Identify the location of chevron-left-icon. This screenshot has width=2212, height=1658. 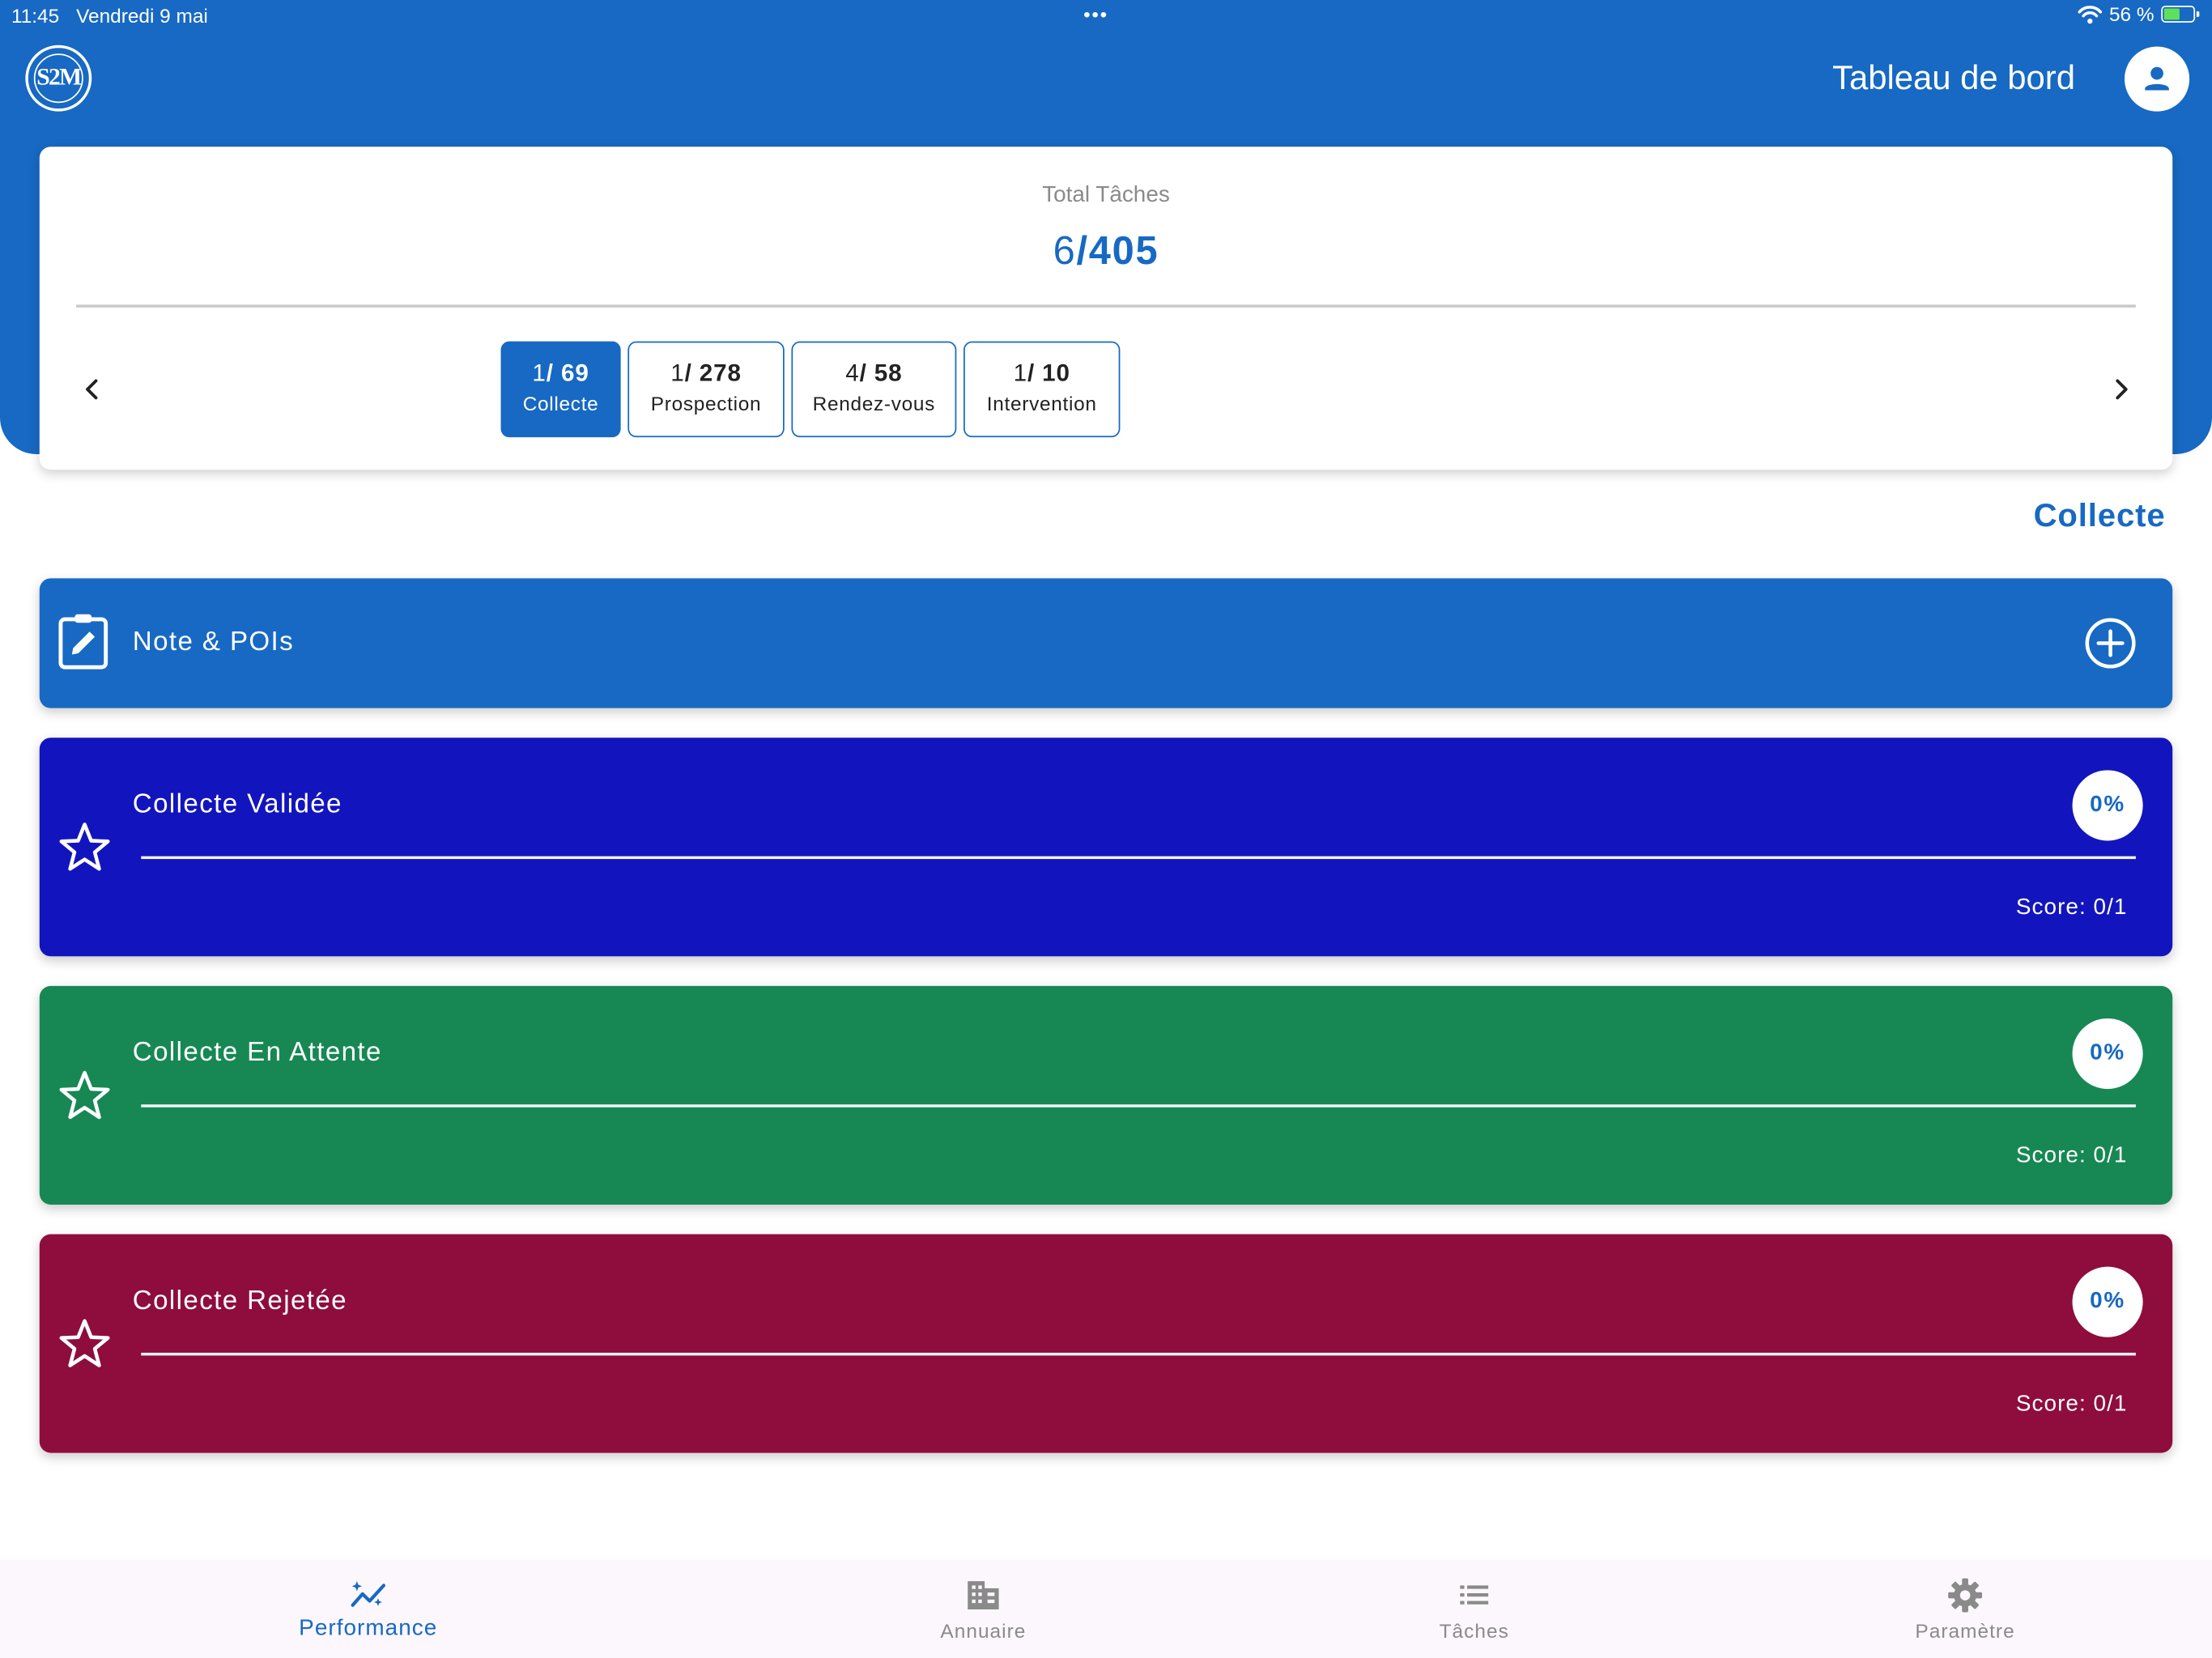
(92, 389).